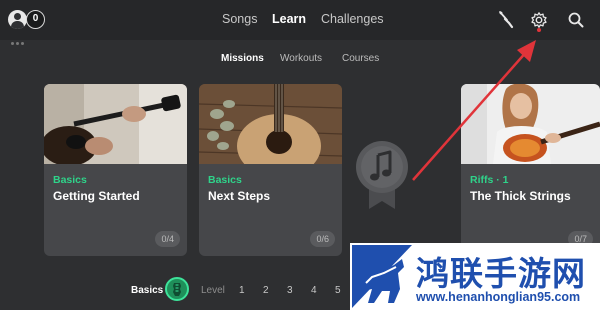 This screenshot has height=310, width=600. What do you see at coordinates (322, 239) in the screenshot?
I see `mission-progress: 0/6` at bounding box center [322, 239].